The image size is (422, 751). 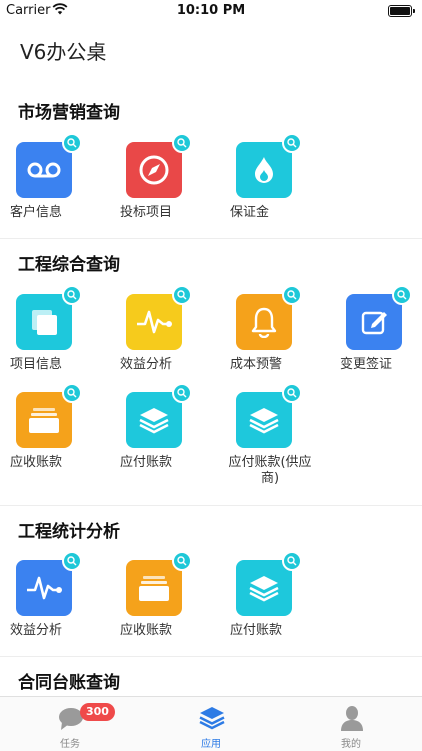 I want to click on tile-payables-supplier: 应付账款(供应商), so click(x=284, y=434).